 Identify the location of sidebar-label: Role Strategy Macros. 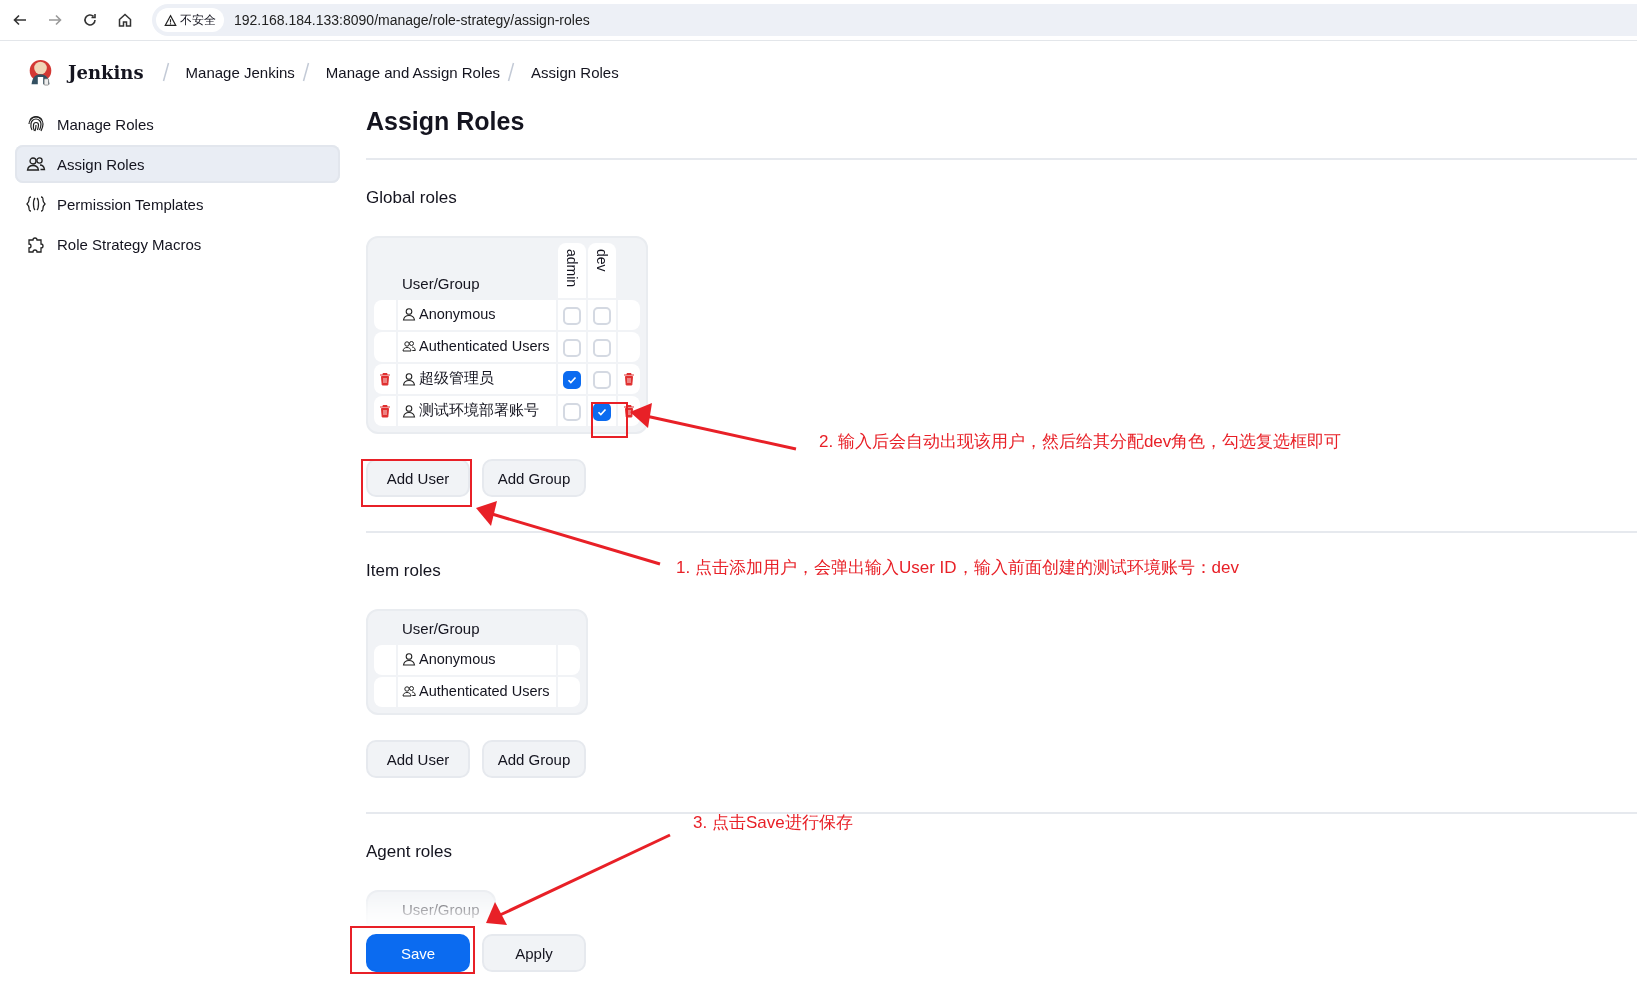
(129, 244).